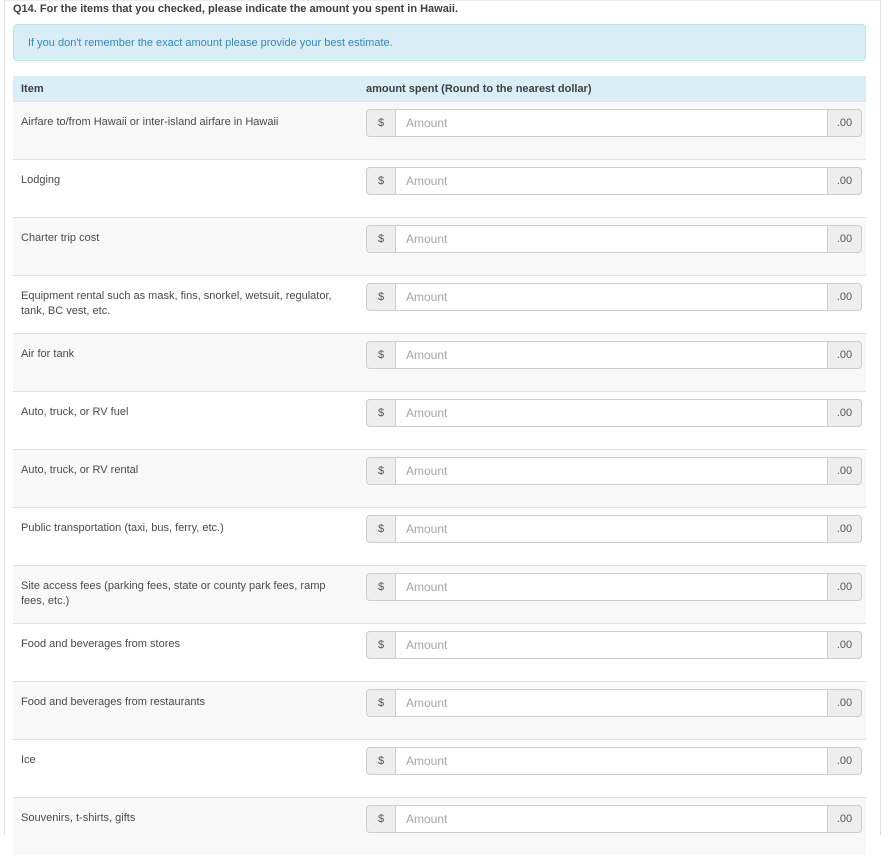 The width and height of the screenshot is (889, 855). I want to click on table-row: Ice $ .00, so click(439, 768).